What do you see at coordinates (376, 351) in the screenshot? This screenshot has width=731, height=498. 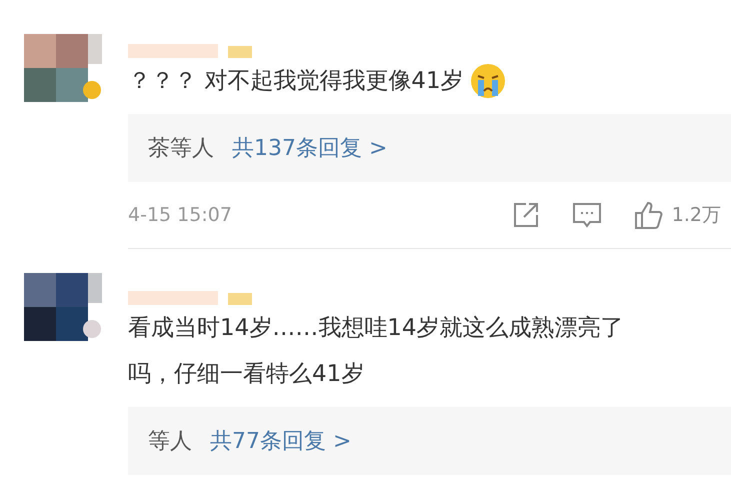 I see `comment-text: 看成当时14岁……我想哇14岁就这么成熟漂亮了吗，仔细一看特么41岁` at bounding box center [376, 351].